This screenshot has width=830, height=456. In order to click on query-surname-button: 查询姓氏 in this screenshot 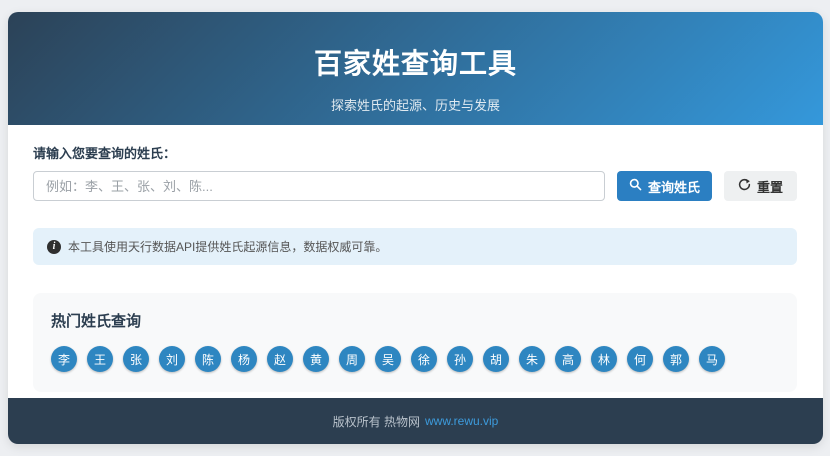, I will do `click(664, 186)`.